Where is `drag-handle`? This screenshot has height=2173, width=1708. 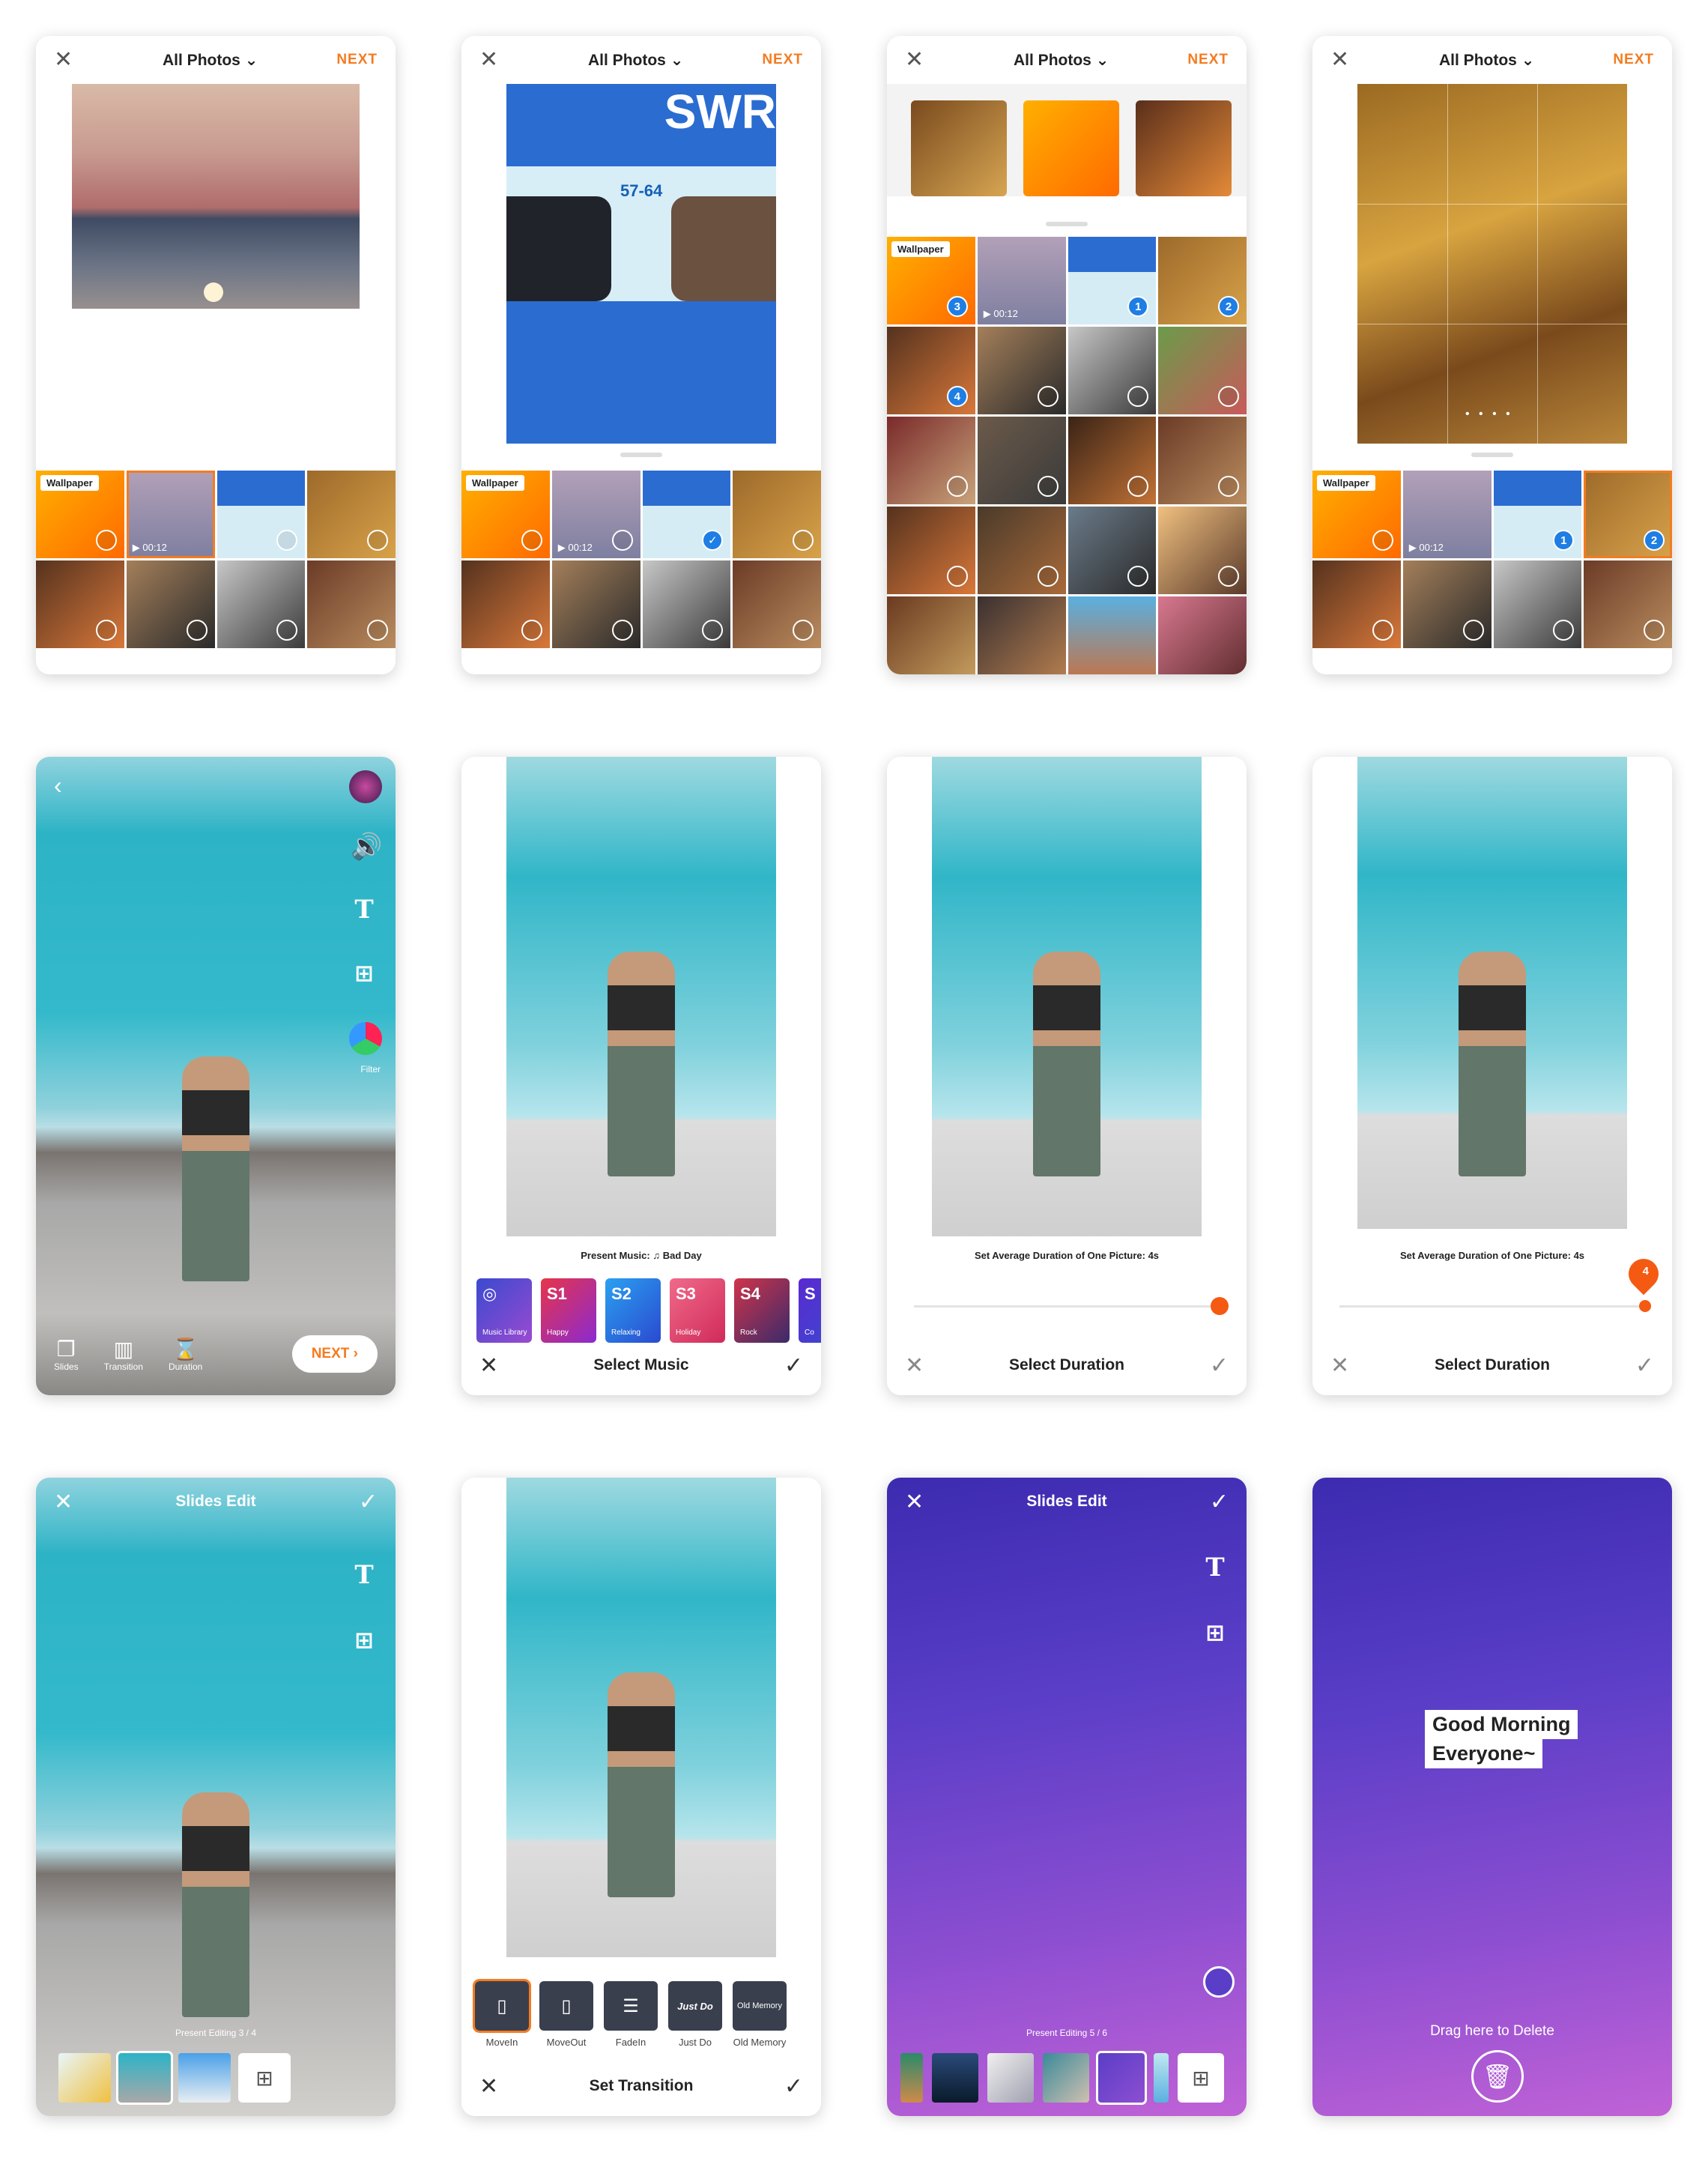
drag-handle is located at coordinates (641, 455).